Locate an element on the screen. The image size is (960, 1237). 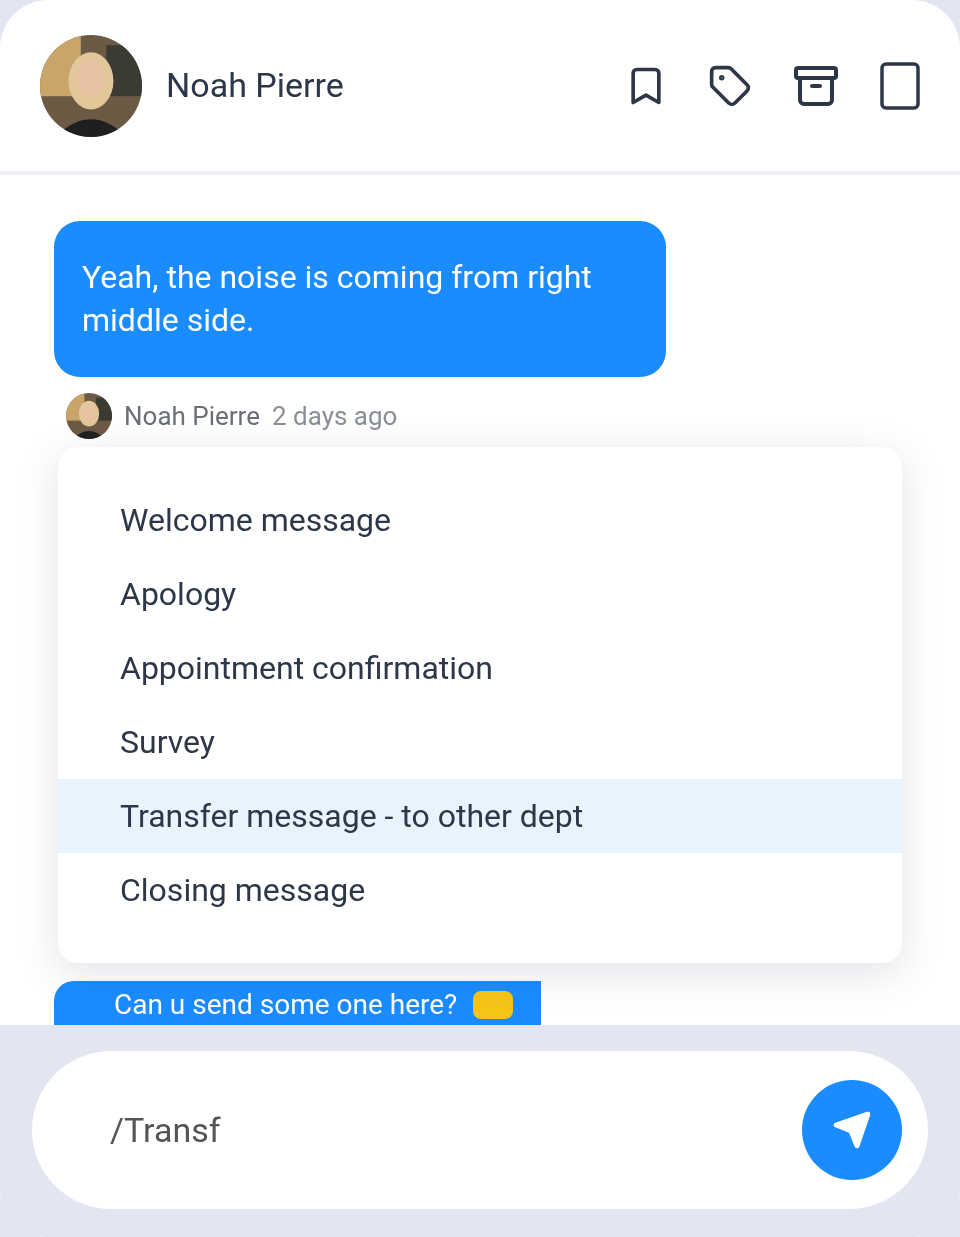
menu-item: Appointment confirmation is located at coordinates (480, 668).